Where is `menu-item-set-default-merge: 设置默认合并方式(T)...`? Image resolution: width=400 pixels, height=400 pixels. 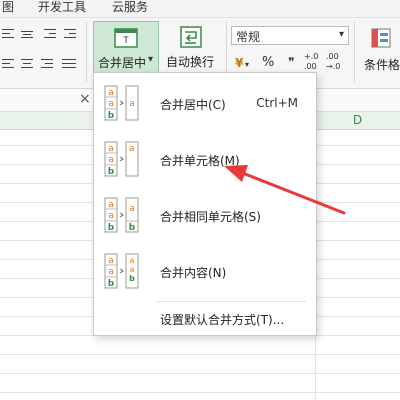 menu-item-set-default-merge: 设置默认合并方式(T)... is located at coordinates (205, 318).